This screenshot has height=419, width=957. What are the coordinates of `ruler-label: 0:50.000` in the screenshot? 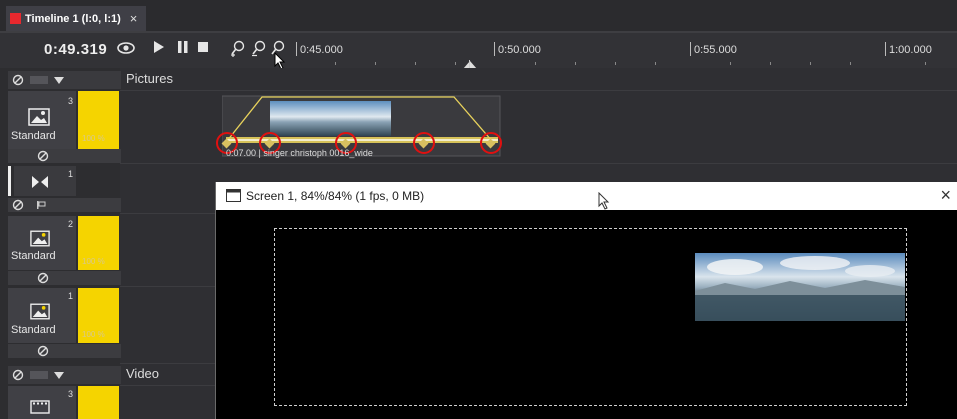 It's located at (519, 50).